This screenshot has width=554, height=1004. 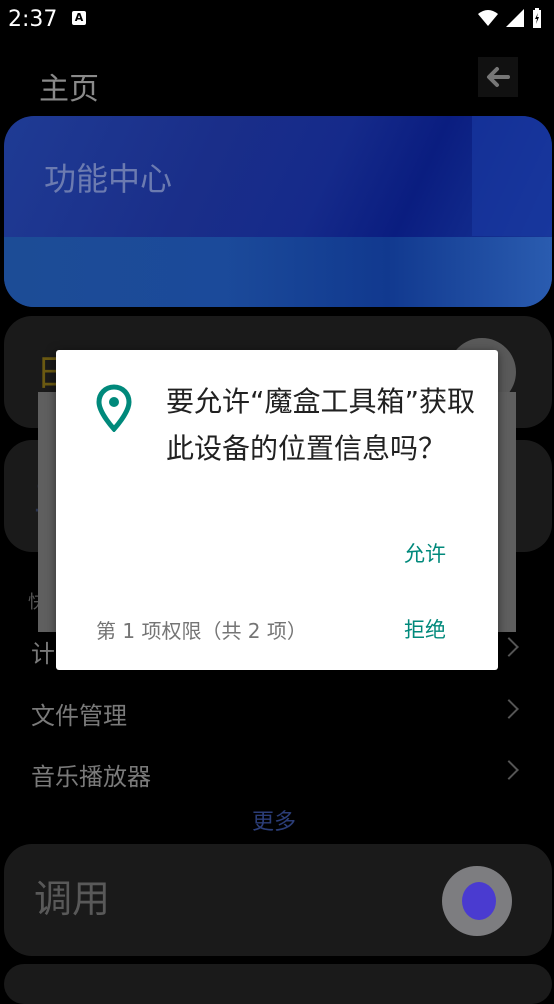 I want to click on page-title: 主页, so click(x=69, y=89).